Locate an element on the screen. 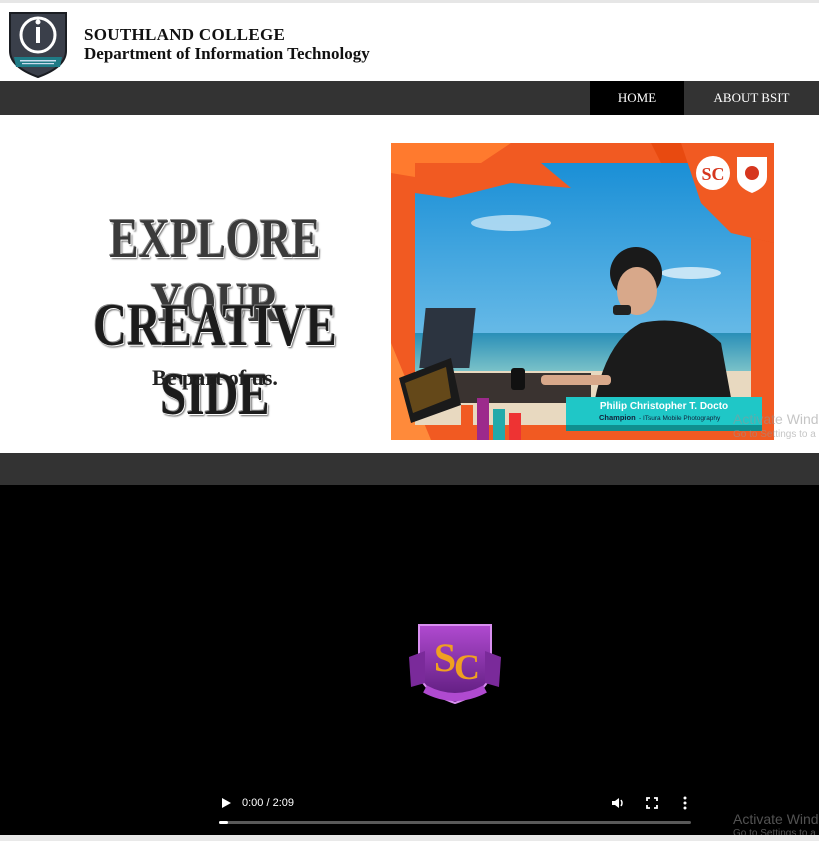 The image size is (819, 841). poster-winner-name: Philip Christopher T. Docto is located at coordinates (664, 406).